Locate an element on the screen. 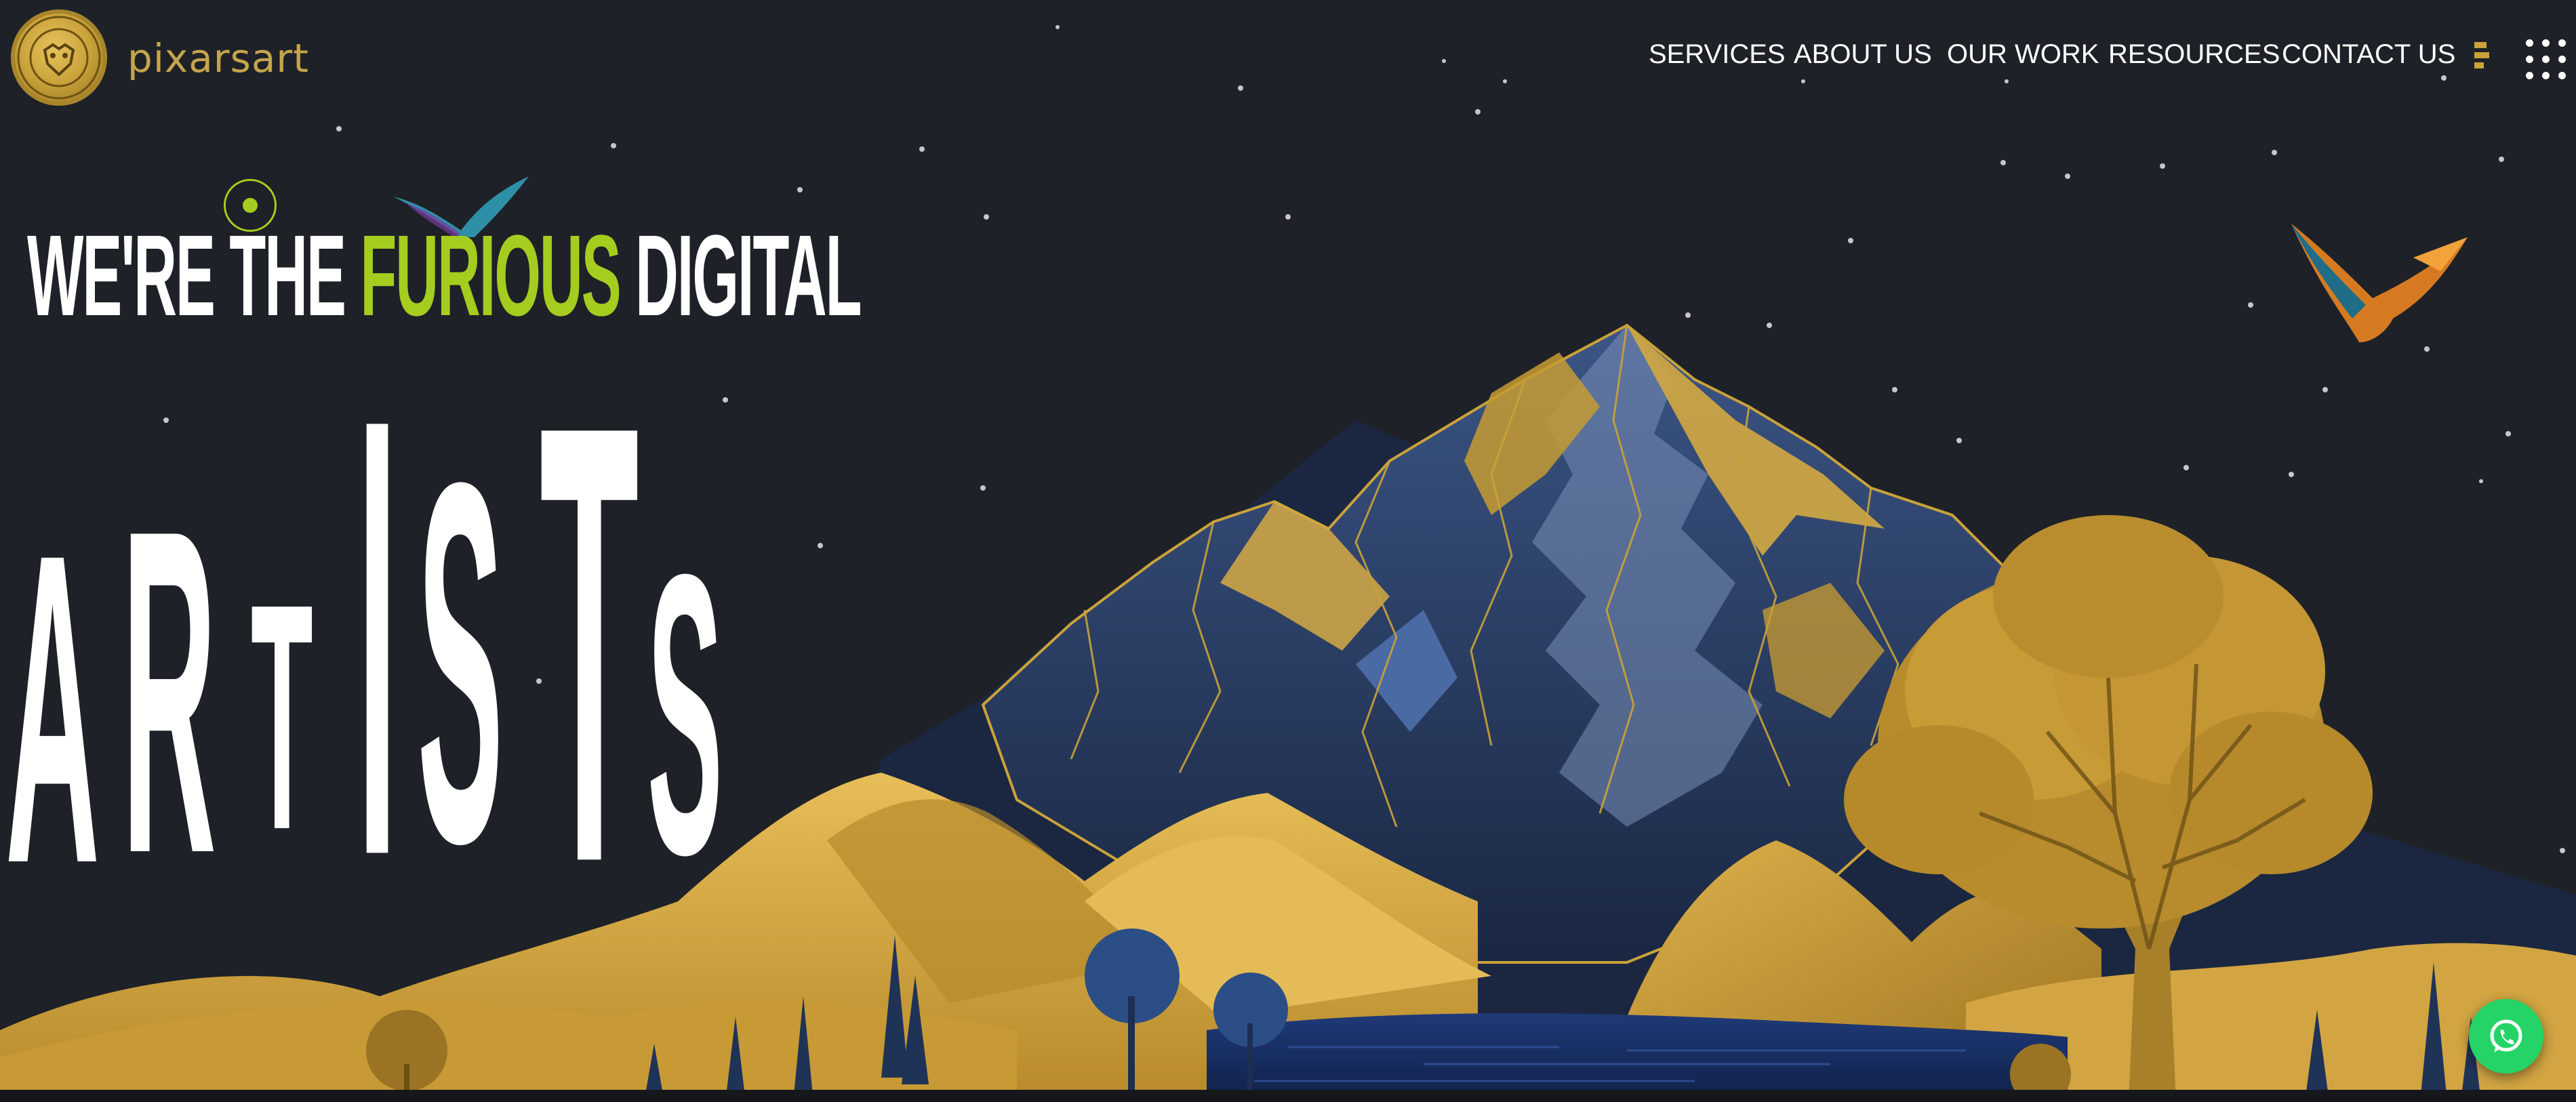 The width and height of the screenshot is (2576, 1102). headline-letter: R is located at coordinates (169, 691).